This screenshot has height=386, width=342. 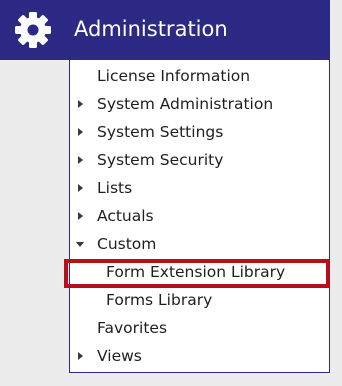 I want to click on menu-item-label: Lists, so click(x=115, y=188).